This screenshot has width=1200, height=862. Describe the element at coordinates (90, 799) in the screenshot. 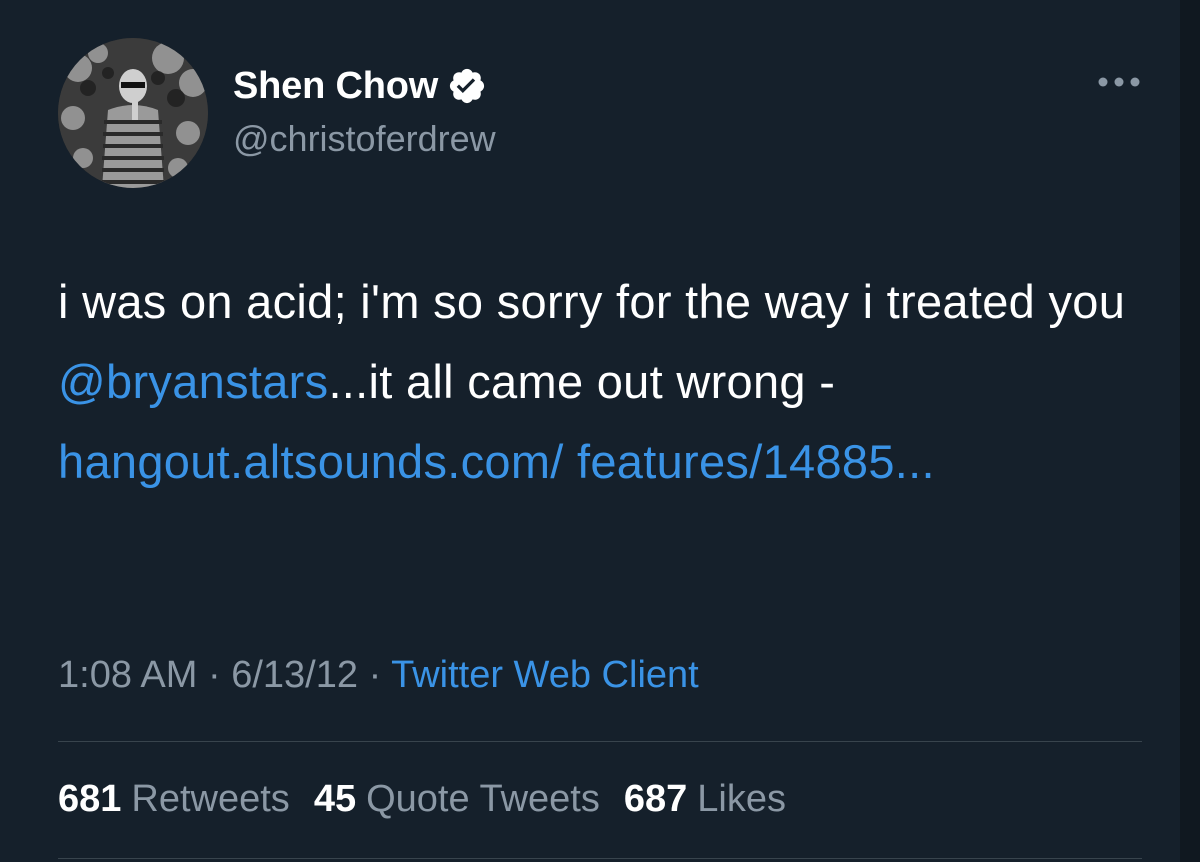

I see `retweets-count: 681` at that location.